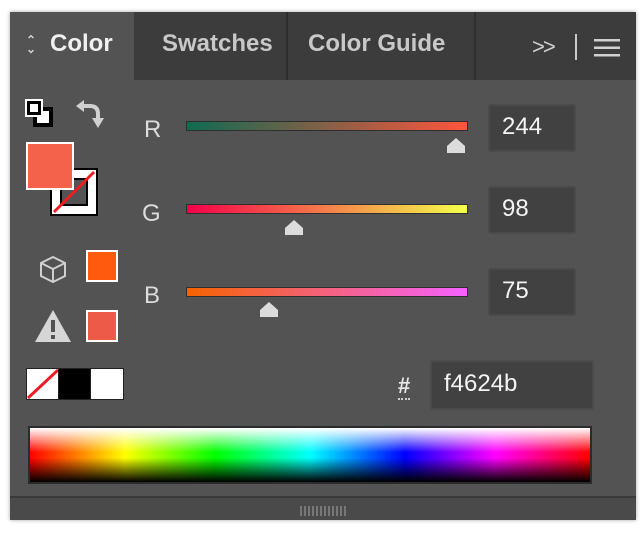 This screenshot has height=542, width=640. What do you see at coordinates (81, 43) in the screenshot?
I see `tab-color-label: Color` at bounding box center [81, 43].